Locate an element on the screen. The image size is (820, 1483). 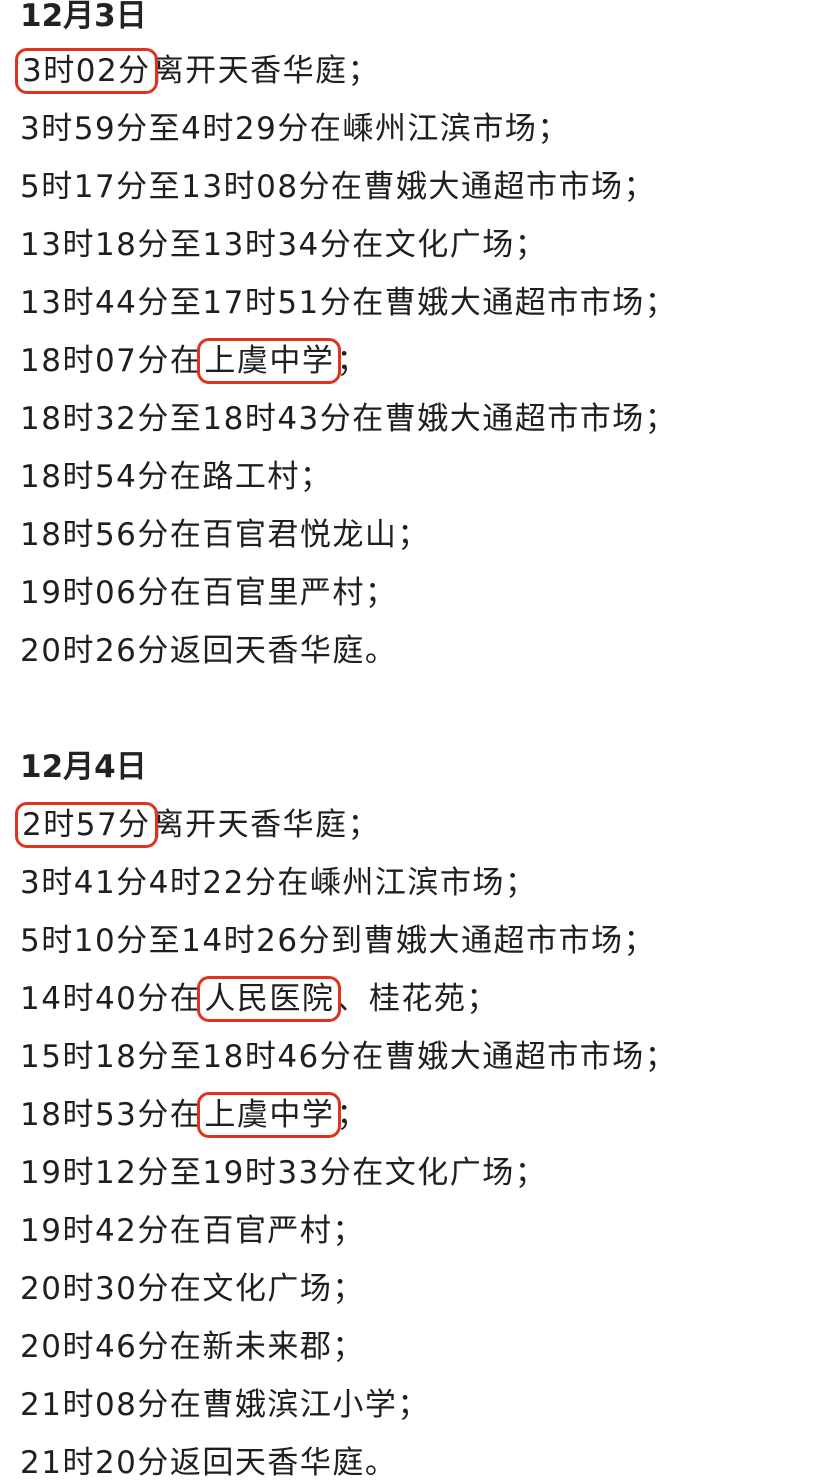
itinerary-line: 19时06分在百官里严村； is located at coordinates (209, 593).